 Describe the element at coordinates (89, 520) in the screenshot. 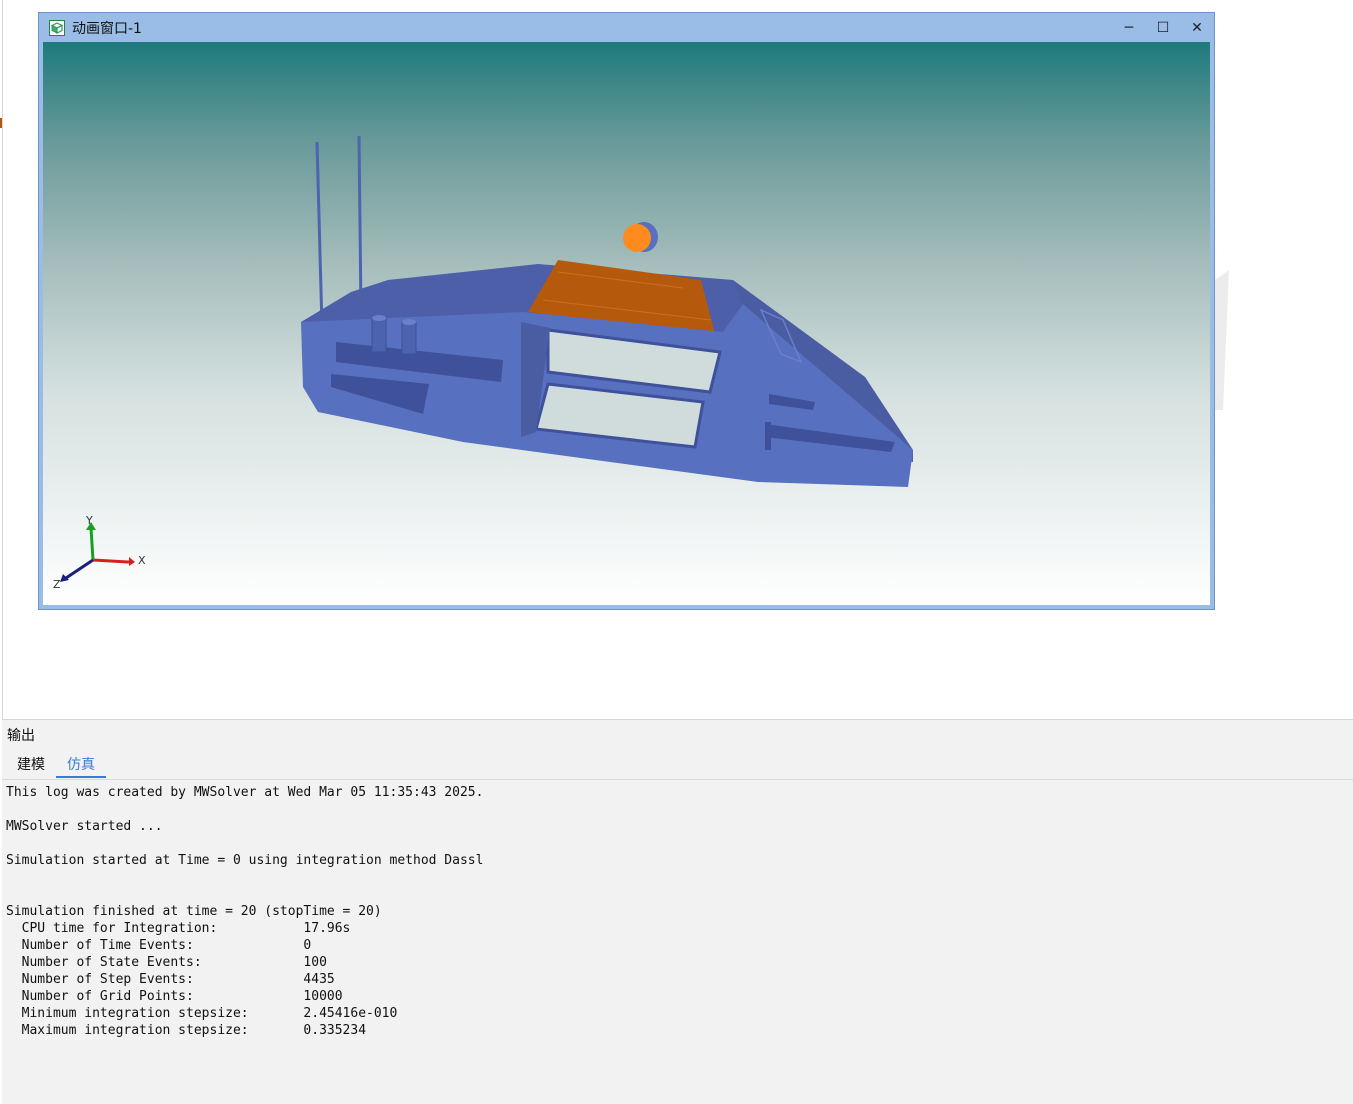

I see `axis-y-label: Y` at that location.